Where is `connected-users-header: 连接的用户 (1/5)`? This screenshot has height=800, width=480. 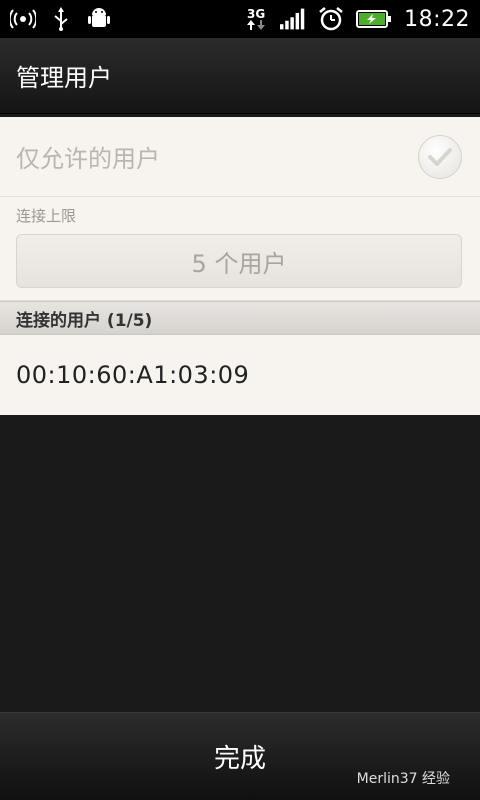
connected-users-header: 连接的用户 (1/5) is located at coordinates (240, 318).